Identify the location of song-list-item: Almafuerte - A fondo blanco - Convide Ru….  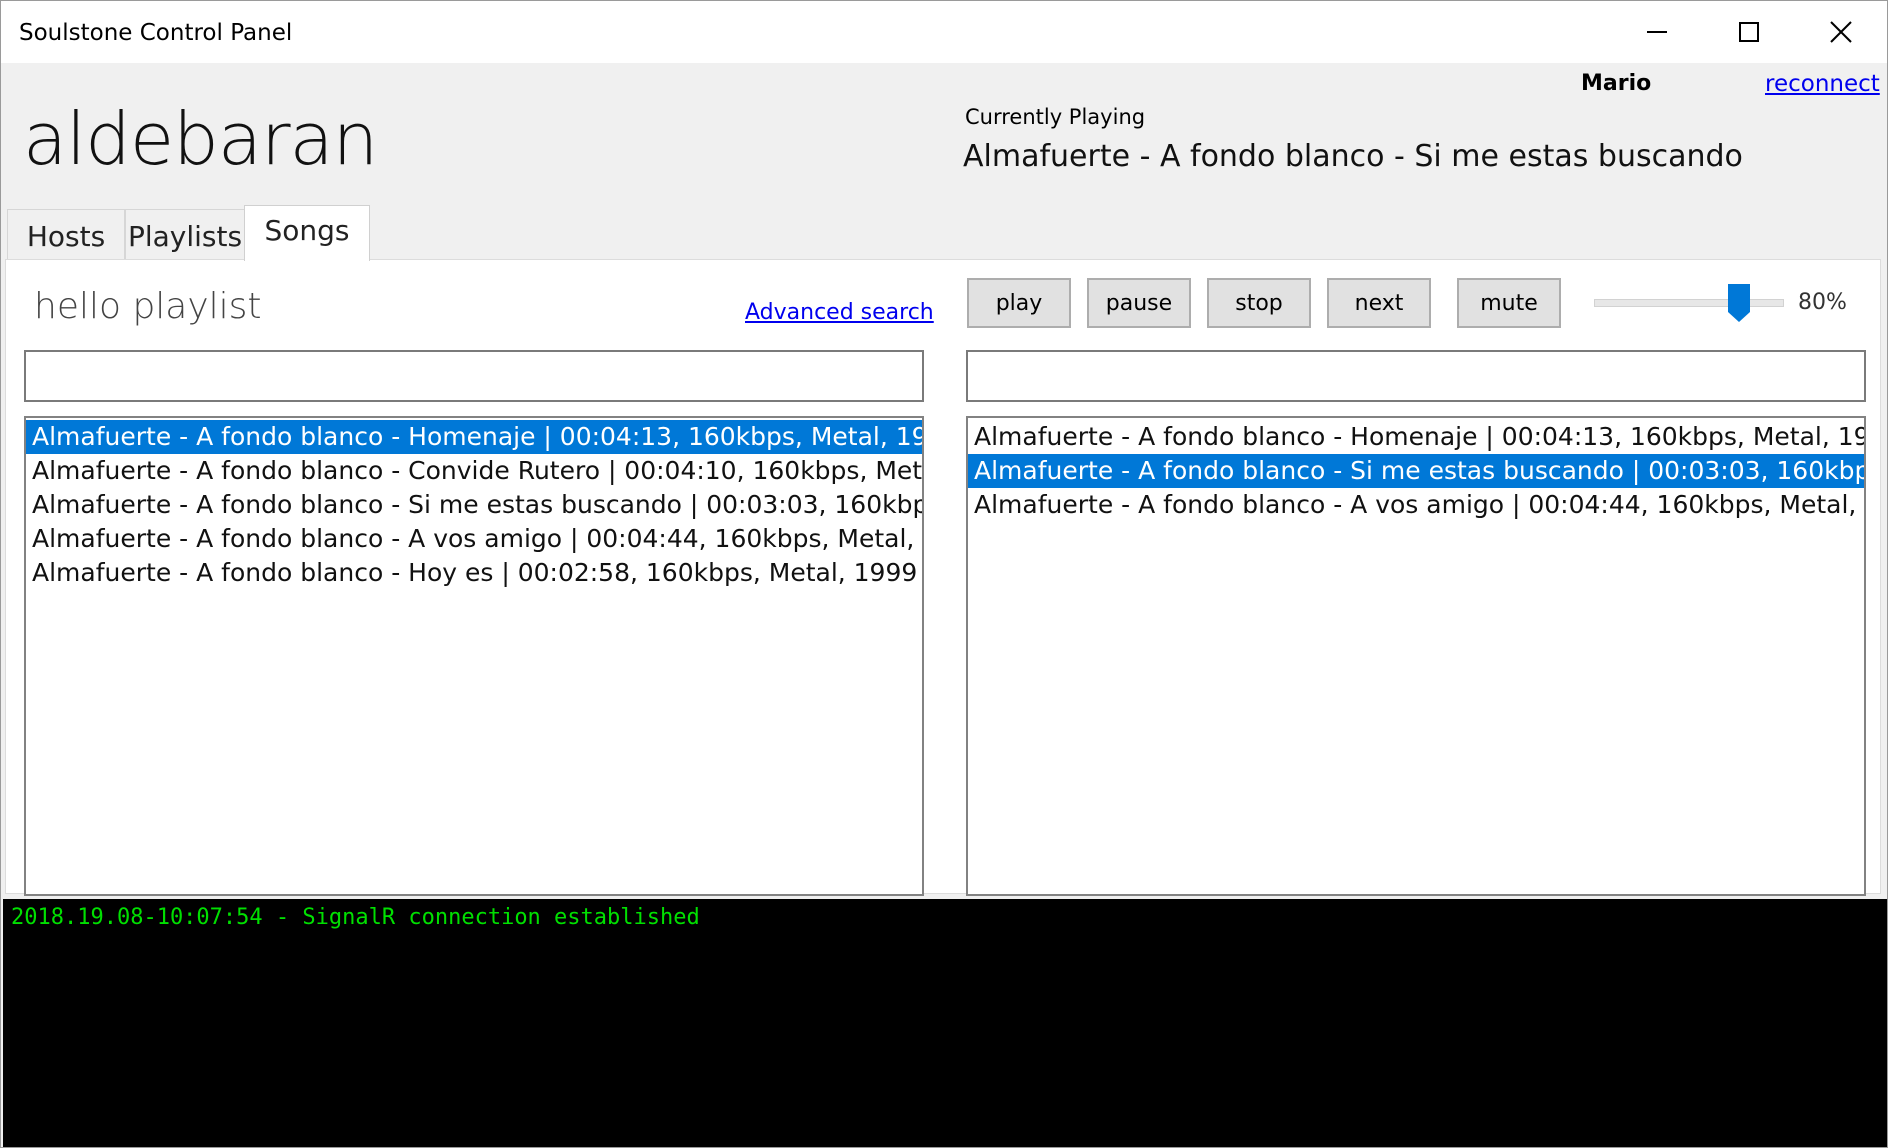
(474, 471).